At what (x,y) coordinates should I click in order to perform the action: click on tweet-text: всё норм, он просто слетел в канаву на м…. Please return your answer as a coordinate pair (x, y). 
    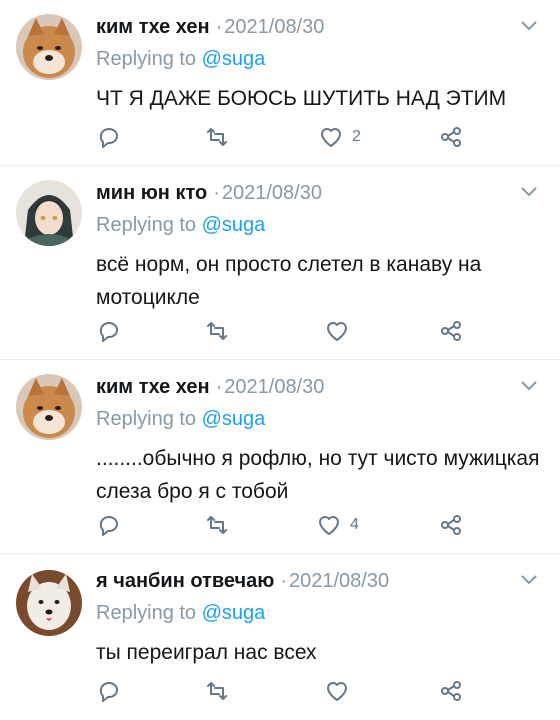
    Looking at the image, I should click on (289, 281).